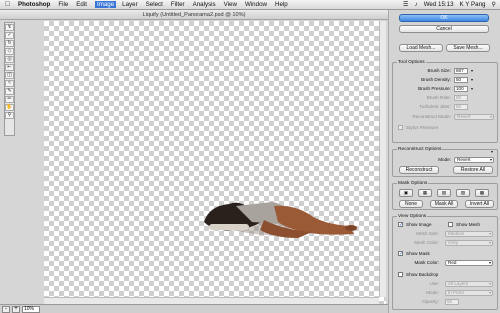 This screenshot has height=313, width=500. What do you see at coordinates (9, 51) in the screenshot?
I see `pucker-tool-icon: ◇` at bounding box center [9, 51].